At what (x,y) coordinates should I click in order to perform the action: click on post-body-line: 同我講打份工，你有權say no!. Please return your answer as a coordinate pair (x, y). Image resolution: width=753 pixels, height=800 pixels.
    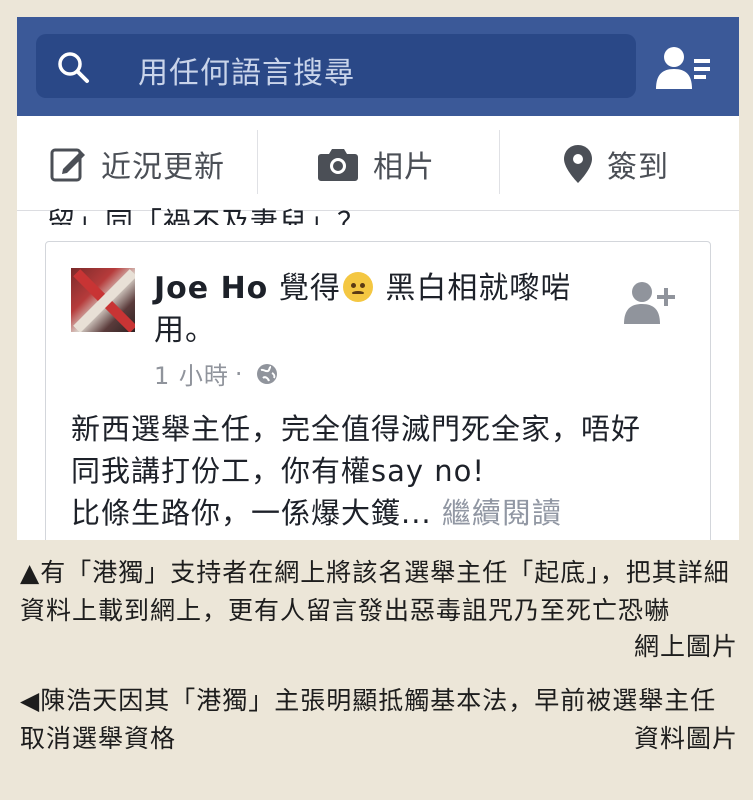
    Looking at the image, I should click on (278, 471).